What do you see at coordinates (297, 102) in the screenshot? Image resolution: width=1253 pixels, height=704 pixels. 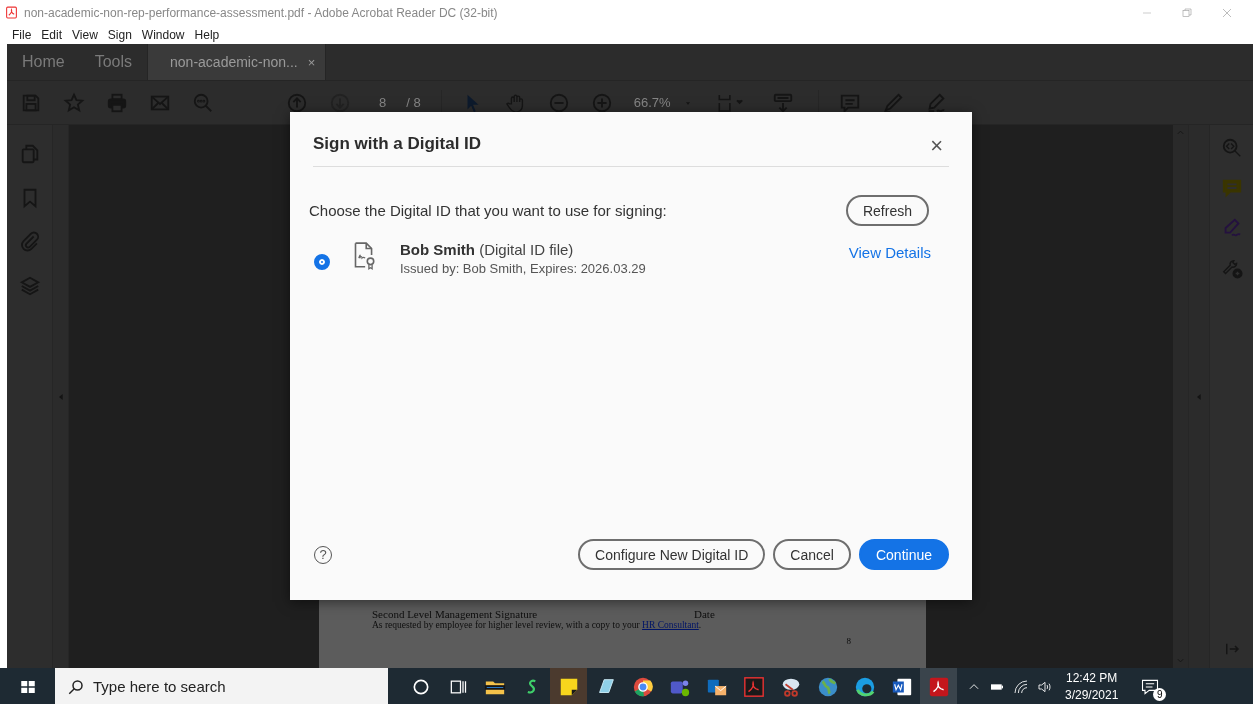 I see `arrow-up-circle-icon` at bounding box center [297, 102].